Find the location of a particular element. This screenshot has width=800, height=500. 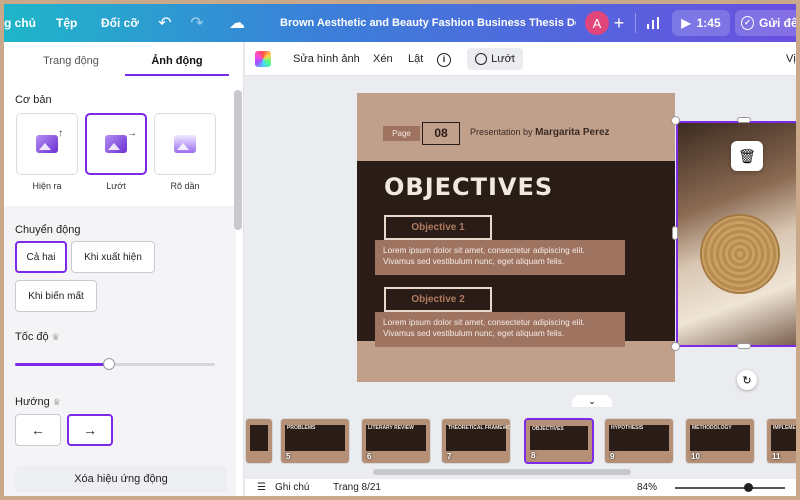

thumbnail-title: LITERARY REVIEW is located at coordinates (391, 428).